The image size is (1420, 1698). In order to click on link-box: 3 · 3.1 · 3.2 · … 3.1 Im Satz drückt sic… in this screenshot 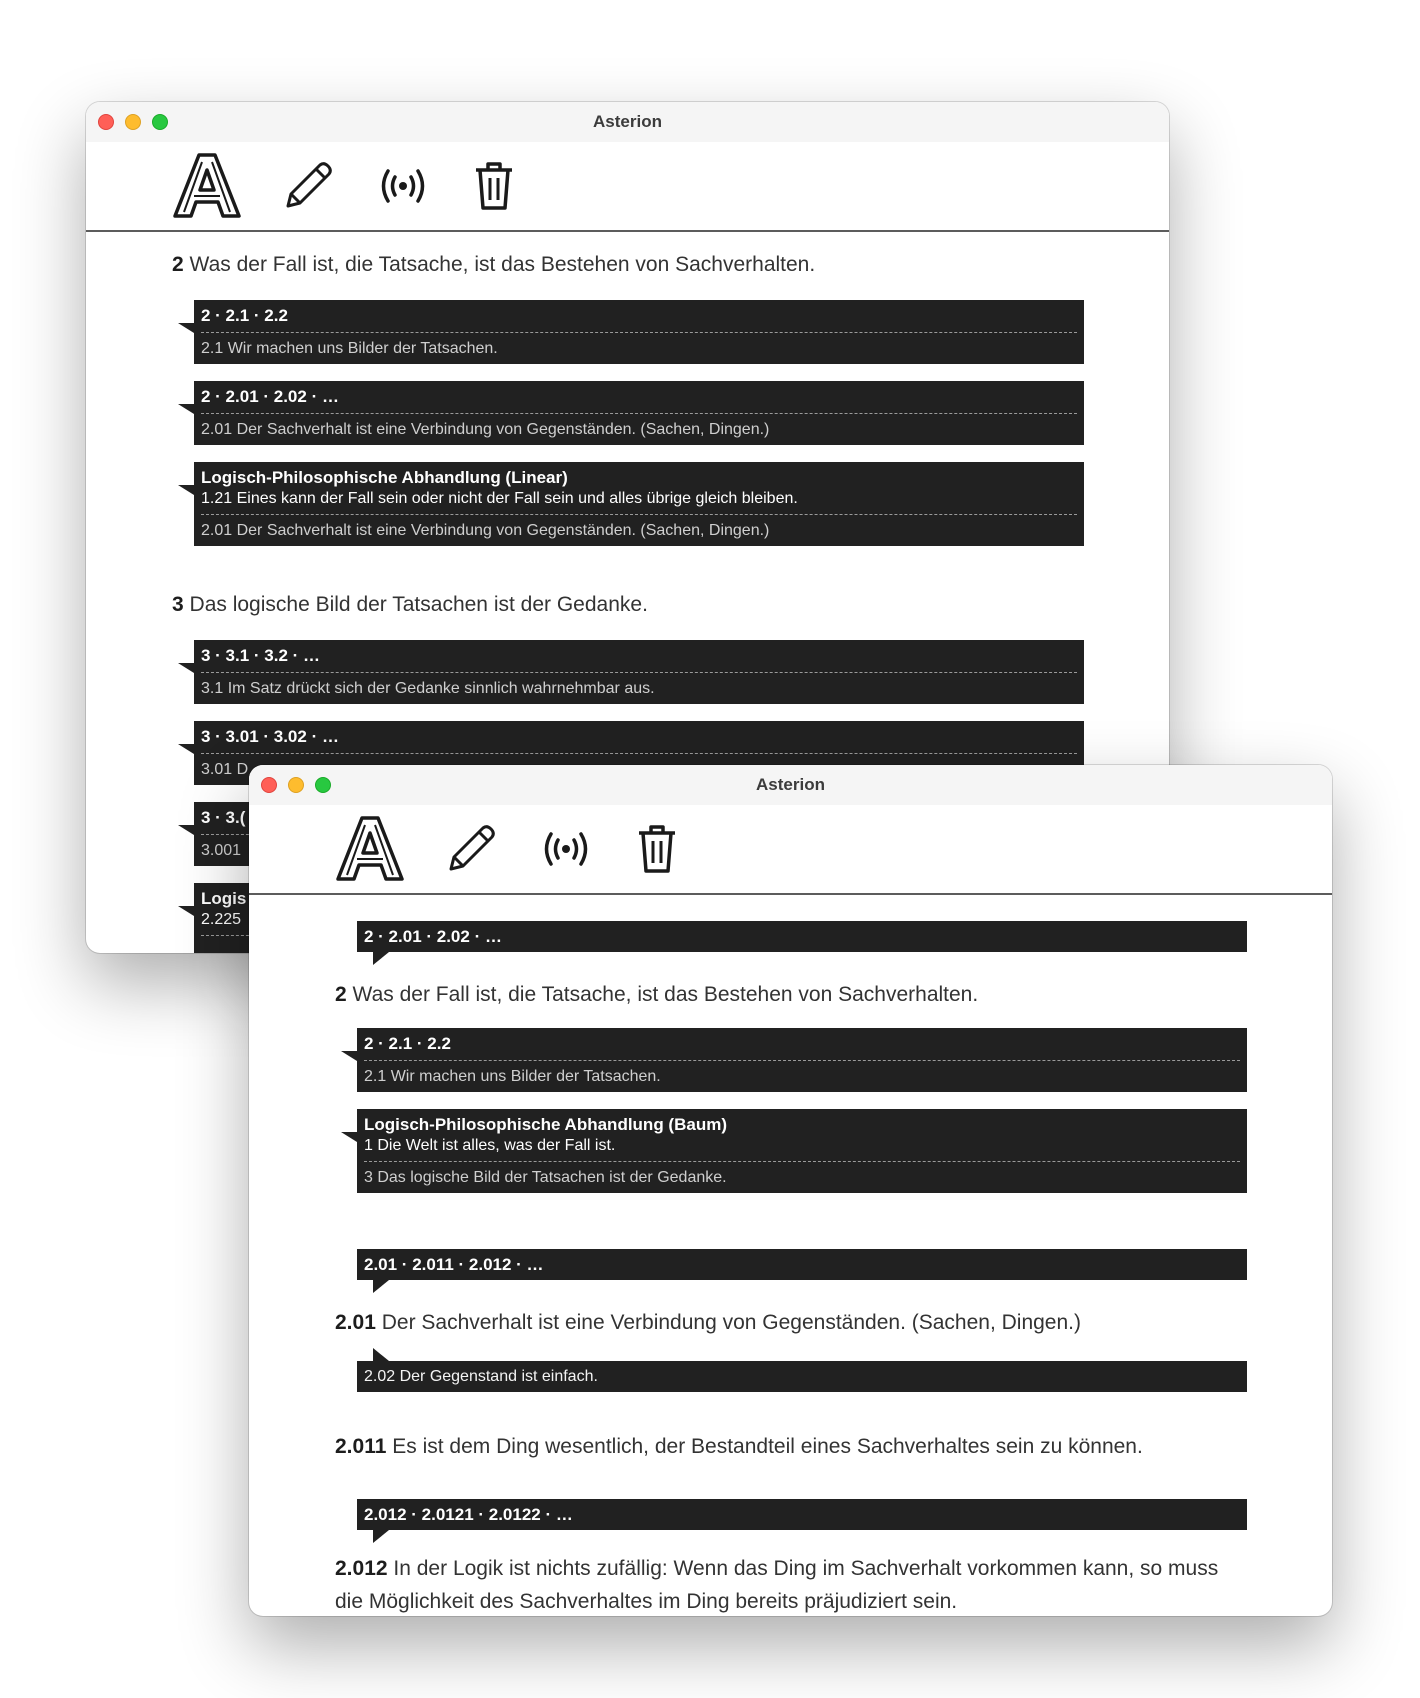, I will do `click(631, 672)`.